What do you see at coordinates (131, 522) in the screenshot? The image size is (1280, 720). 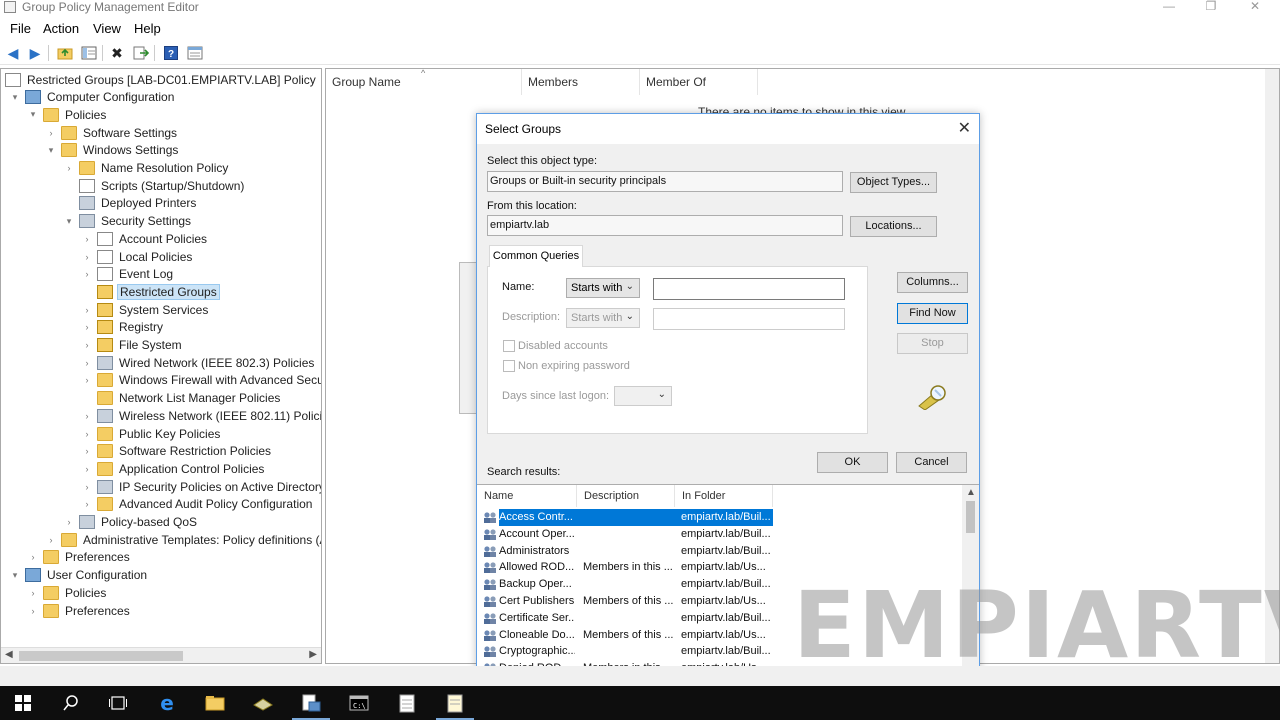 I see `tree-item: › Policy-based QoS` at bounding box center [131, 522].